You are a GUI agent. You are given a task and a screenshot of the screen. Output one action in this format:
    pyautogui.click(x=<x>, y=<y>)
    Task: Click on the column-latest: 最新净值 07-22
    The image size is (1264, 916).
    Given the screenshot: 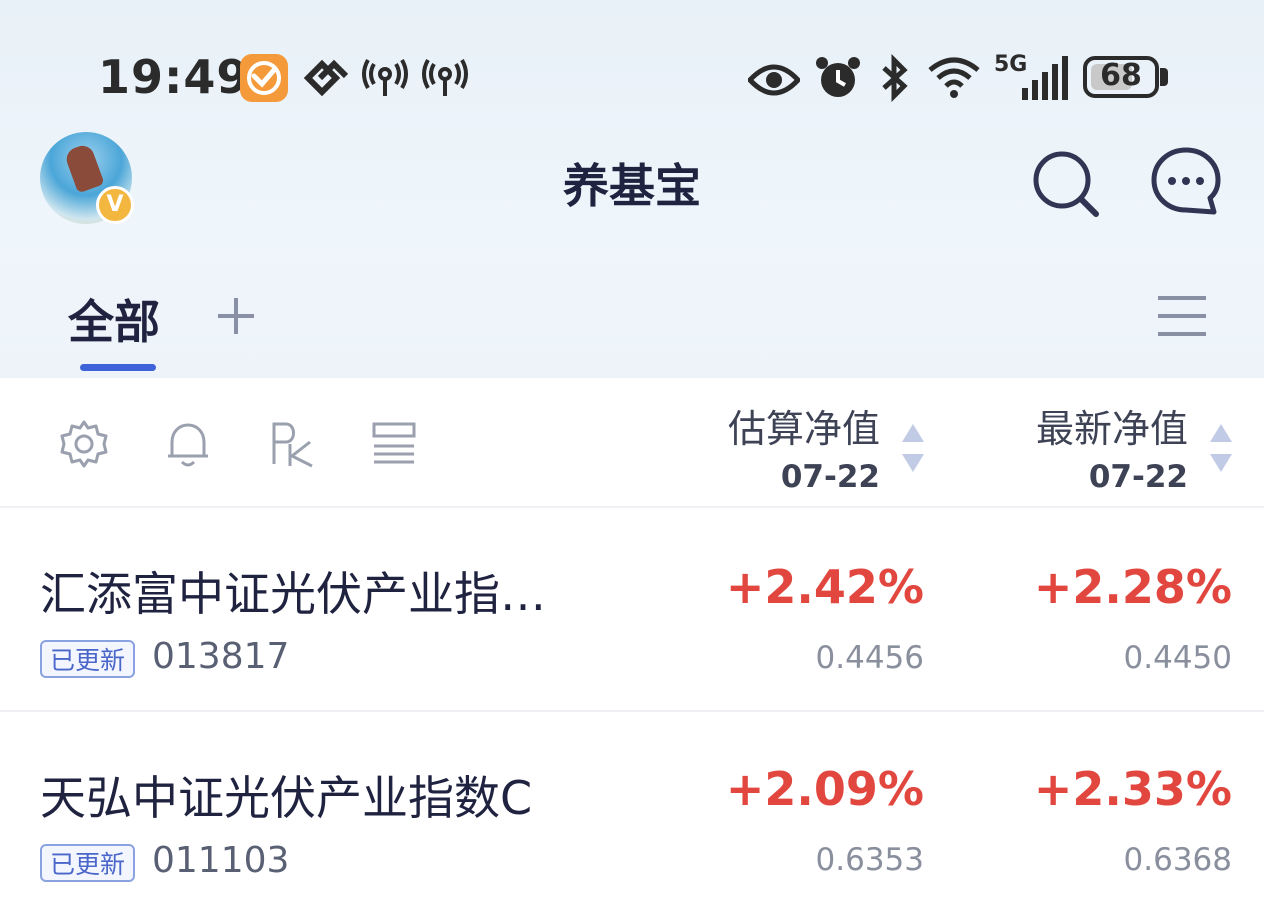 What is the action you would take?
    pyautogui.click(x=1112, y=446)
    